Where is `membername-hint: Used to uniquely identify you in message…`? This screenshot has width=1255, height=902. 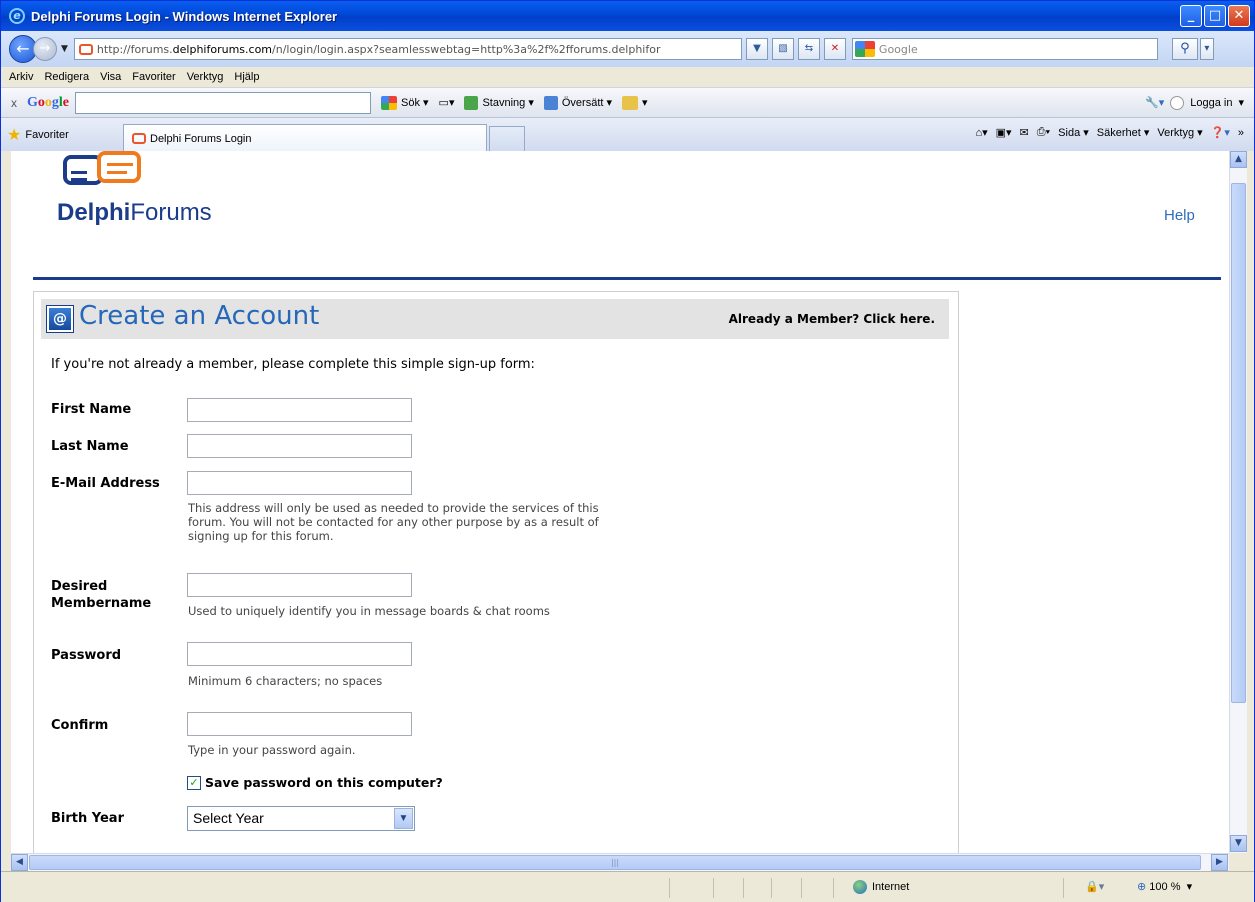 membername-hint: Used to uniquely identify you in message… is located at coordinates (369, 611).